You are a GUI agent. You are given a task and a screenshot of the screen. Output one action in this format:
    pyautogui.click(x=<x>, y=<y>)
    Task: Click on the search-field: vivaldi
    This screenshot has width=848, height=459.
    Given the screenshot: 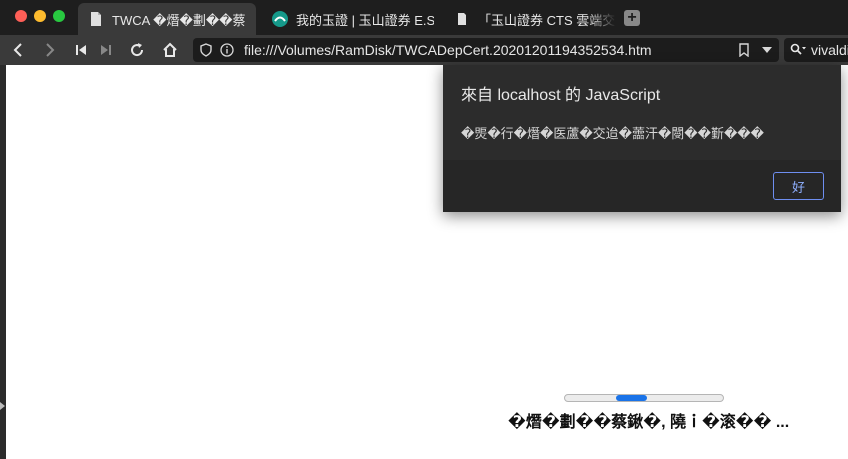 What is the action you would take?
    pyautogui.click(x=816, y=50)
    